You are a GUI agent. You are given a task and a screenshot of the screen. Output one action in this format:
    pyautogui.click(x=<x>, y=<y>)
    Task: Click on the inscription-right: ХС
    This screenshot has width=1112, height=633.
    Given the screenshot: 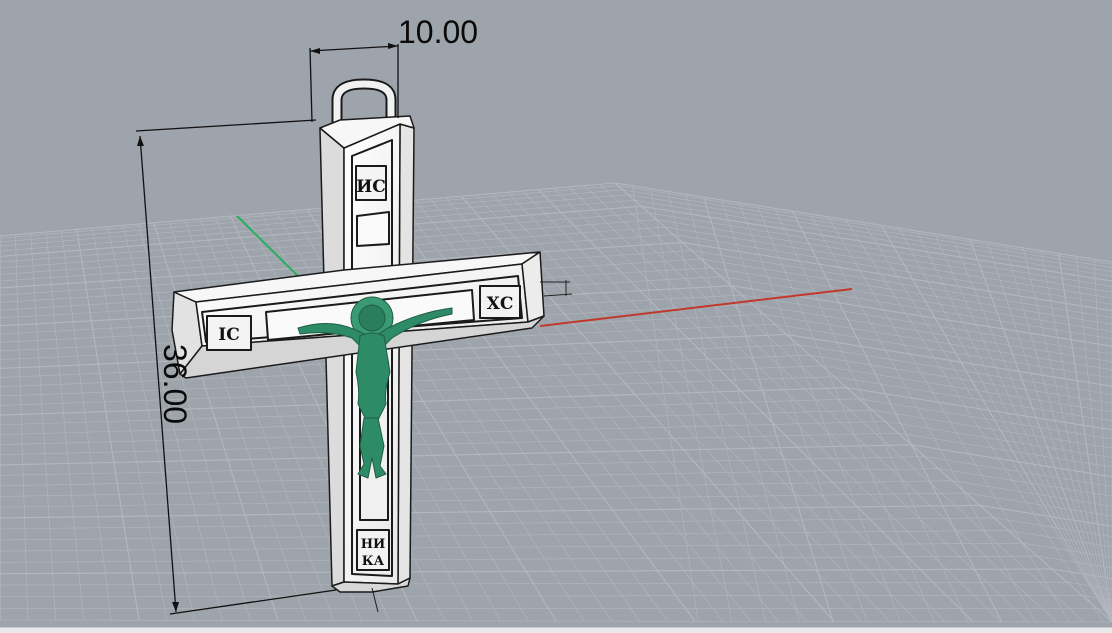 What is the action you would take?
    pyautogui.click(x=500, y=302)
    